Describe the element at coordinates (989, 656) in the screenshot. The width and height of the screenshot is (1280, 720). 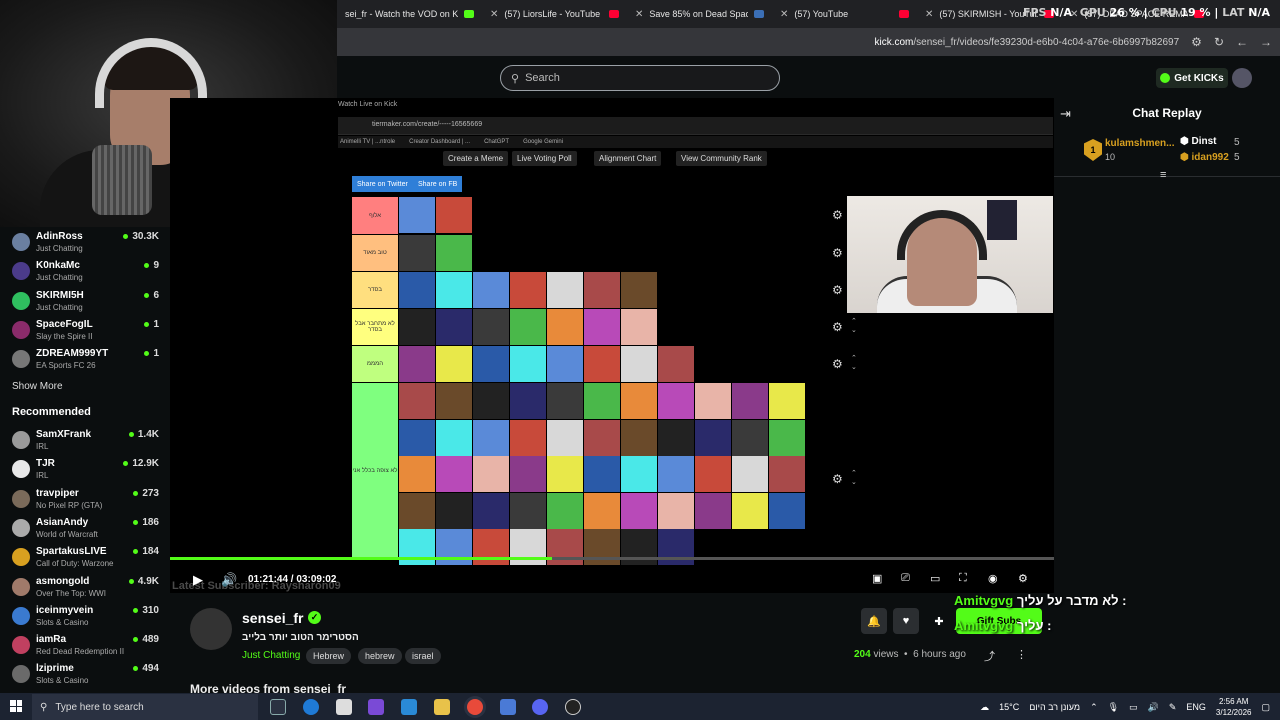
I see `share-icon: ⤴` at that location.